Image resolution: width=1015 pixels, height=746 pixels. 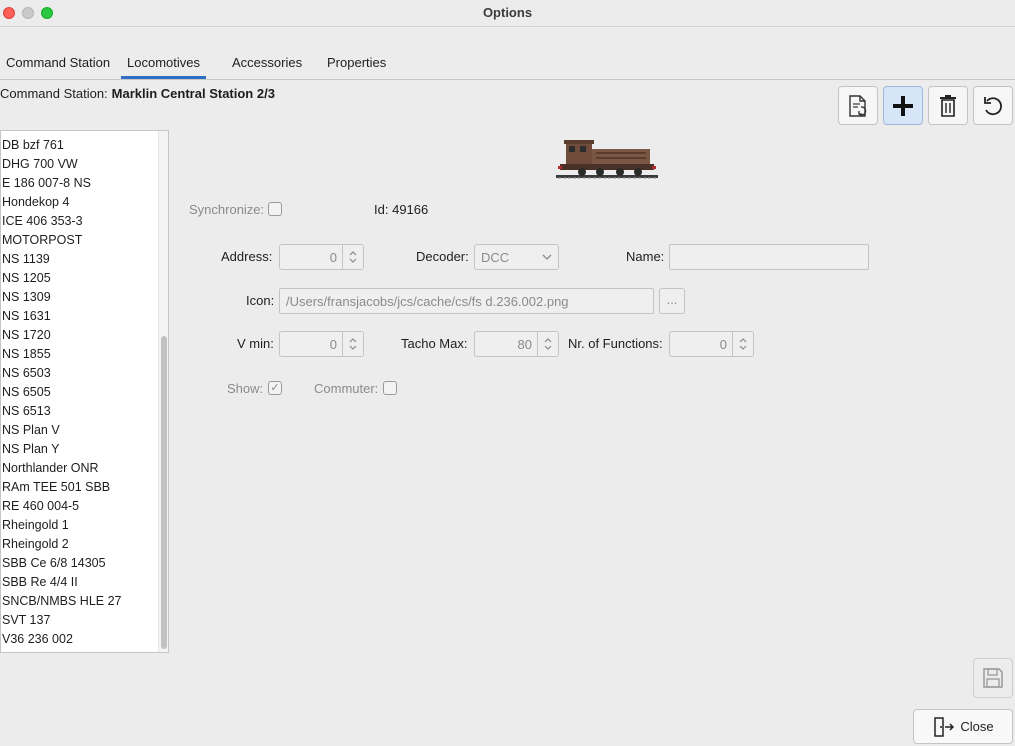 What do you see at coordinates (80, 145) in the screenshot?
I see `list-item: DB bzf 761` at bounding box center [80, 145].